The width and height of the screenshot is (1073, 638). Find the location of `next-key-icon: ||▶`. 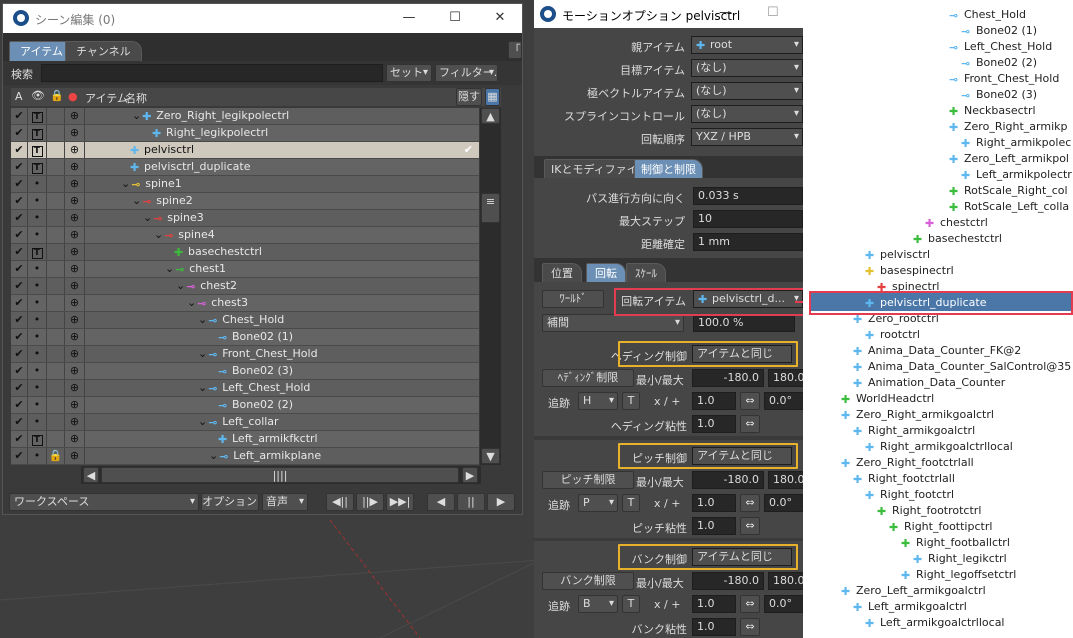

next-key-icon: ||▶ is located at coordinates (370, 502).